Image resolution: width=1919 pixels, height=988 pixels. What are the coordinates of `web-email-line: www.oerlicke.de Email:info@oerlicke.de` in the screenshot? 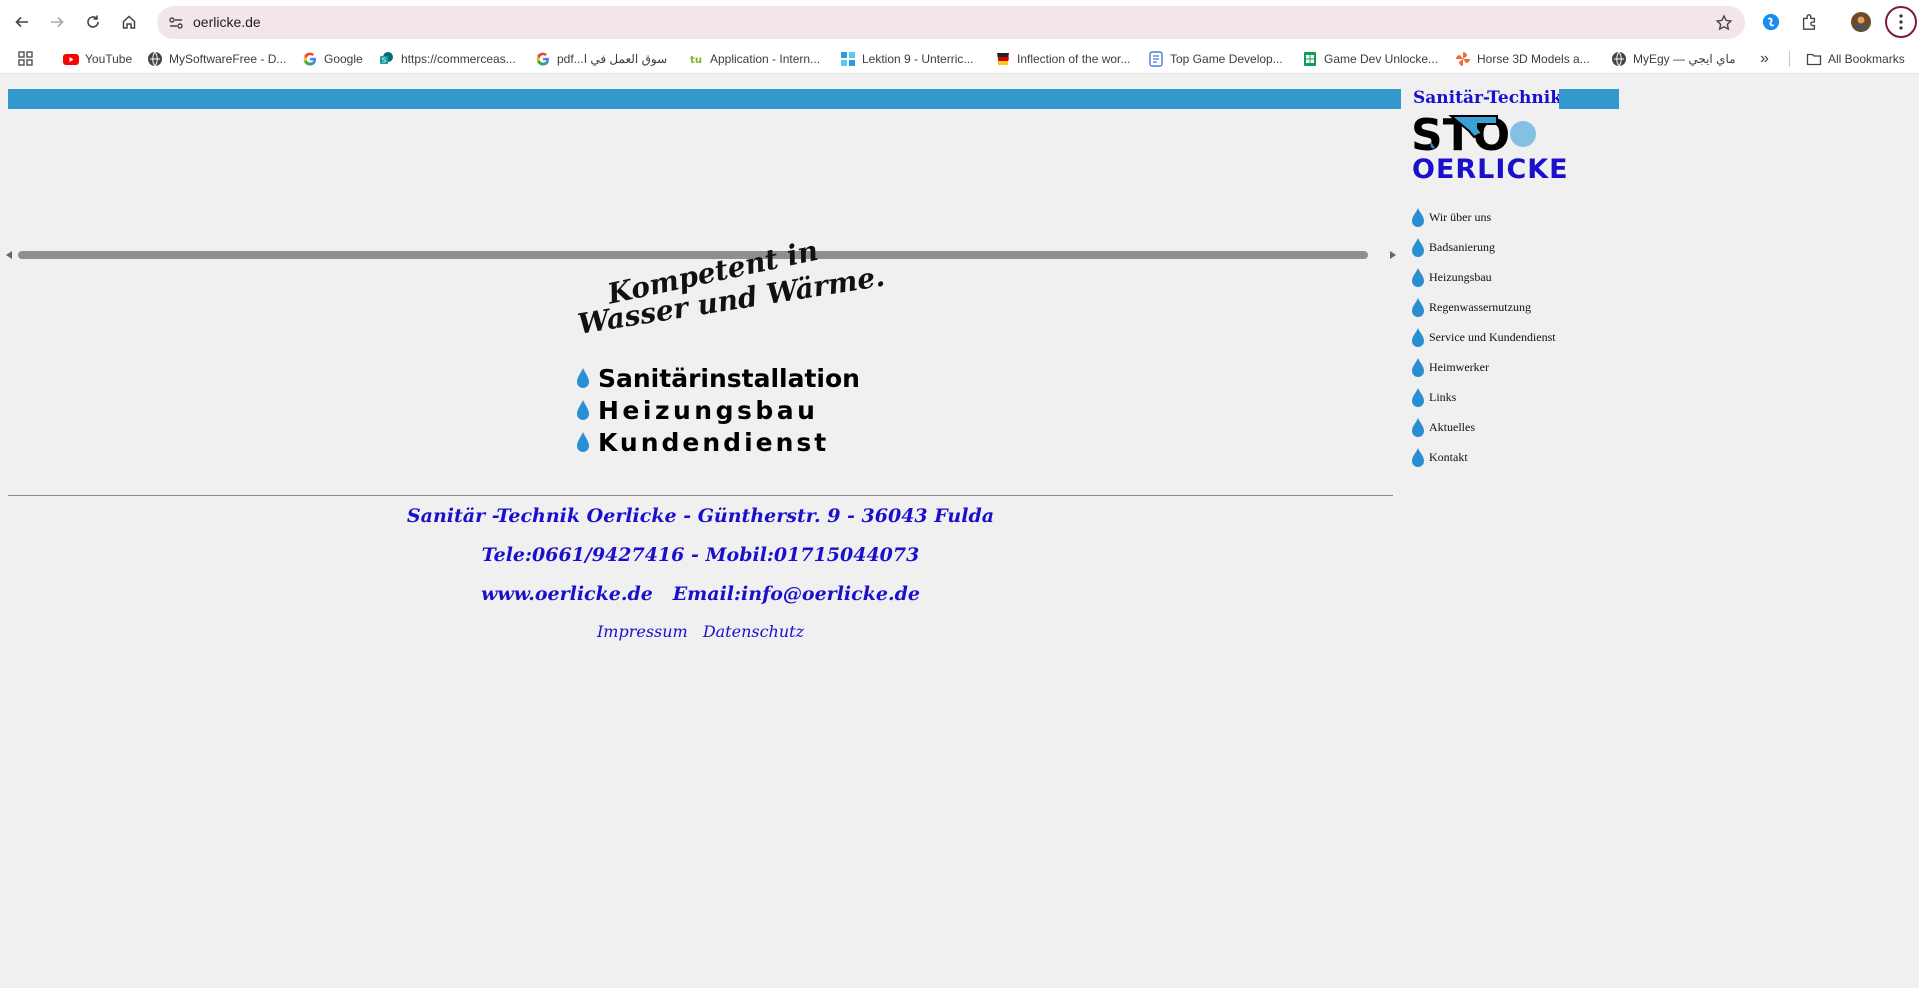 It's located at (700, 594).